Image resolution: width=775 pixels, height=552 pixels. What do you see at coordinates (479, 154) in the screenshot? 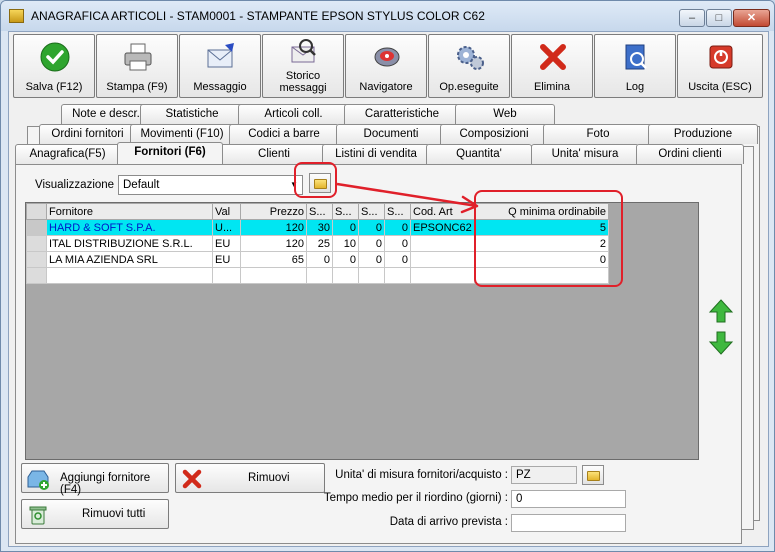
I see `tab-quantity: Quantita'` at bounding box center [479, 154].